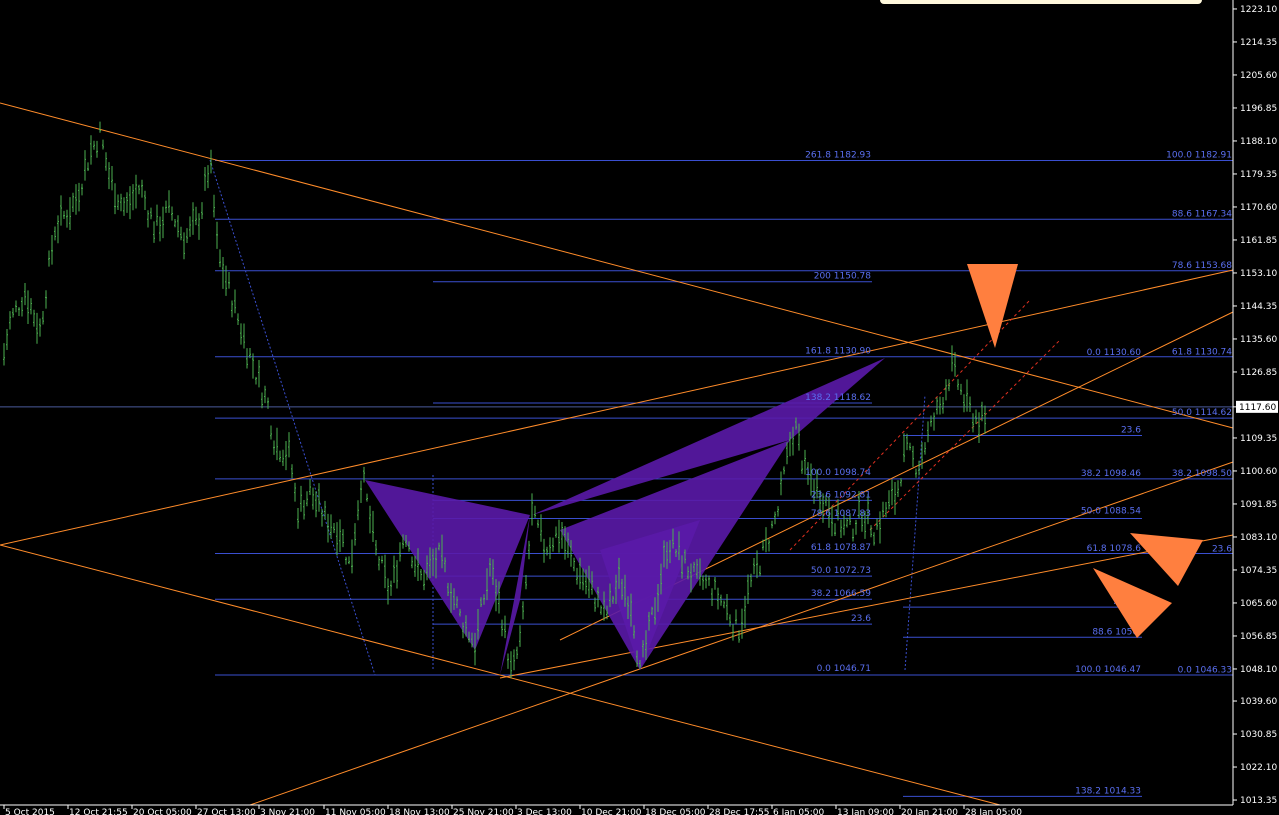 This screenshot has height=815, width=1279. Describe the element at coordinates (844, 669) in the screenshot. I see `fib-label: 0.0 1046.71` at that location.